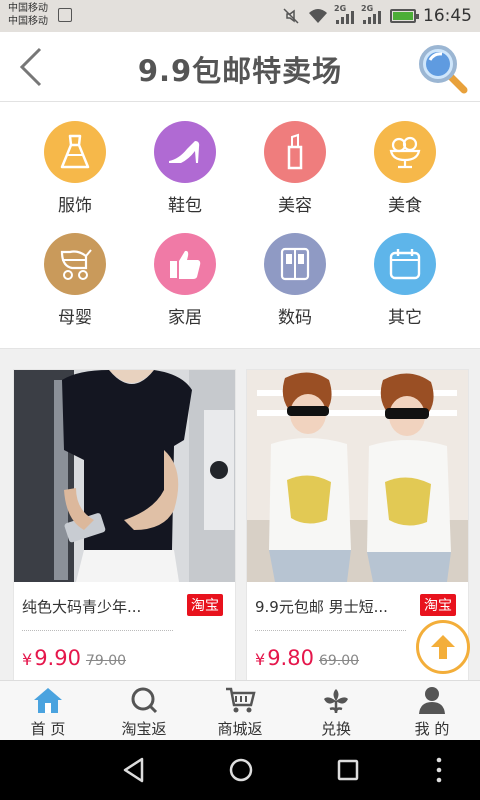  What do you see at coordinates (75, 264) in the screenshot?
I see `stroller-icon` at bounding box center [75, 264].